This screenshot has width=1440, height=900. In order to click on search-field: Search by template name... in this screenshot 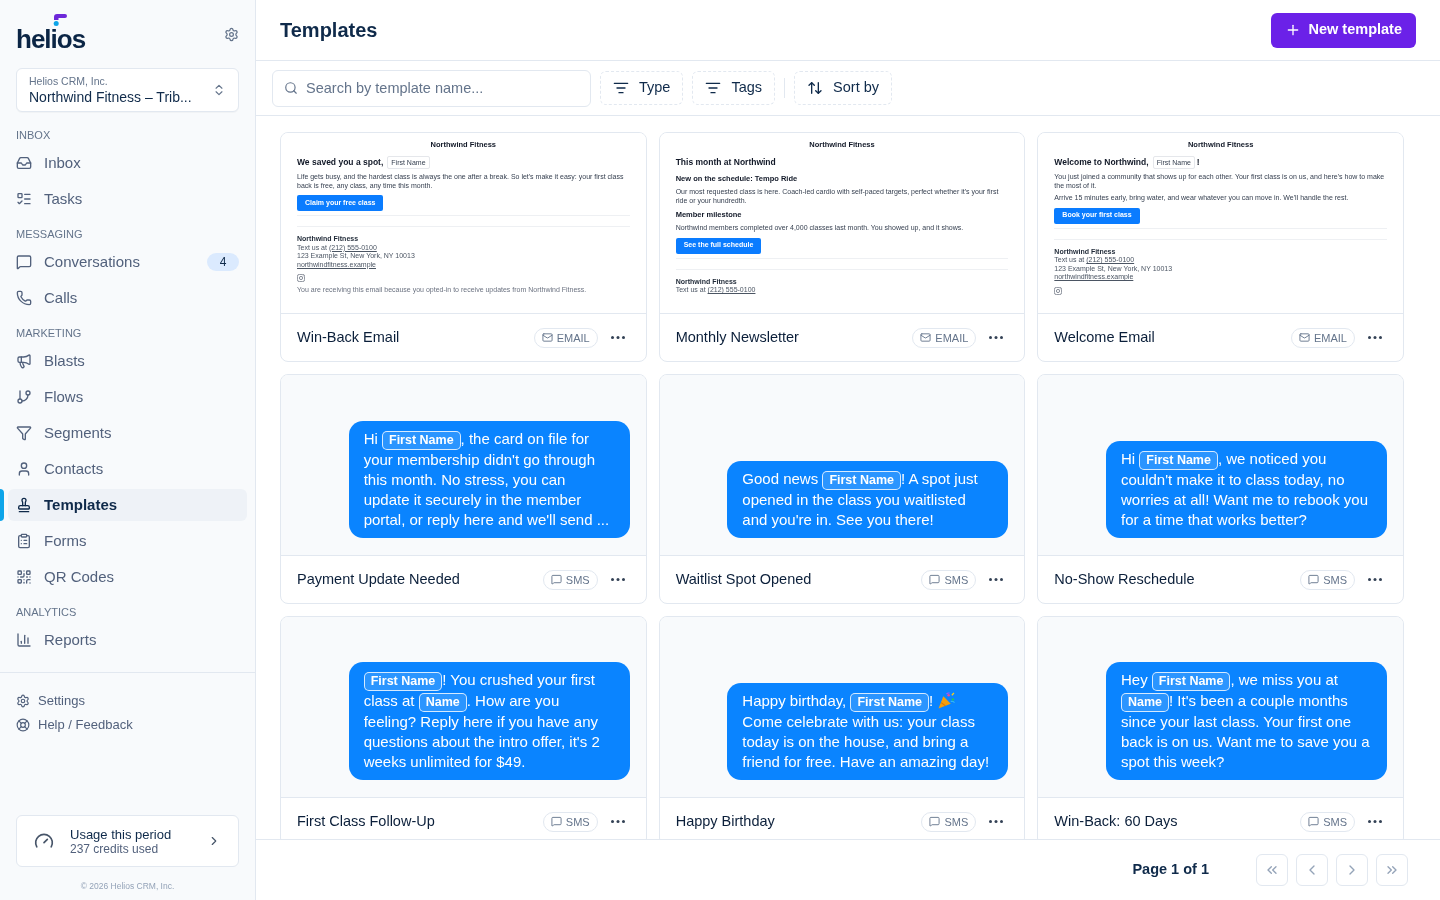, I will do `click(431, 88)`.